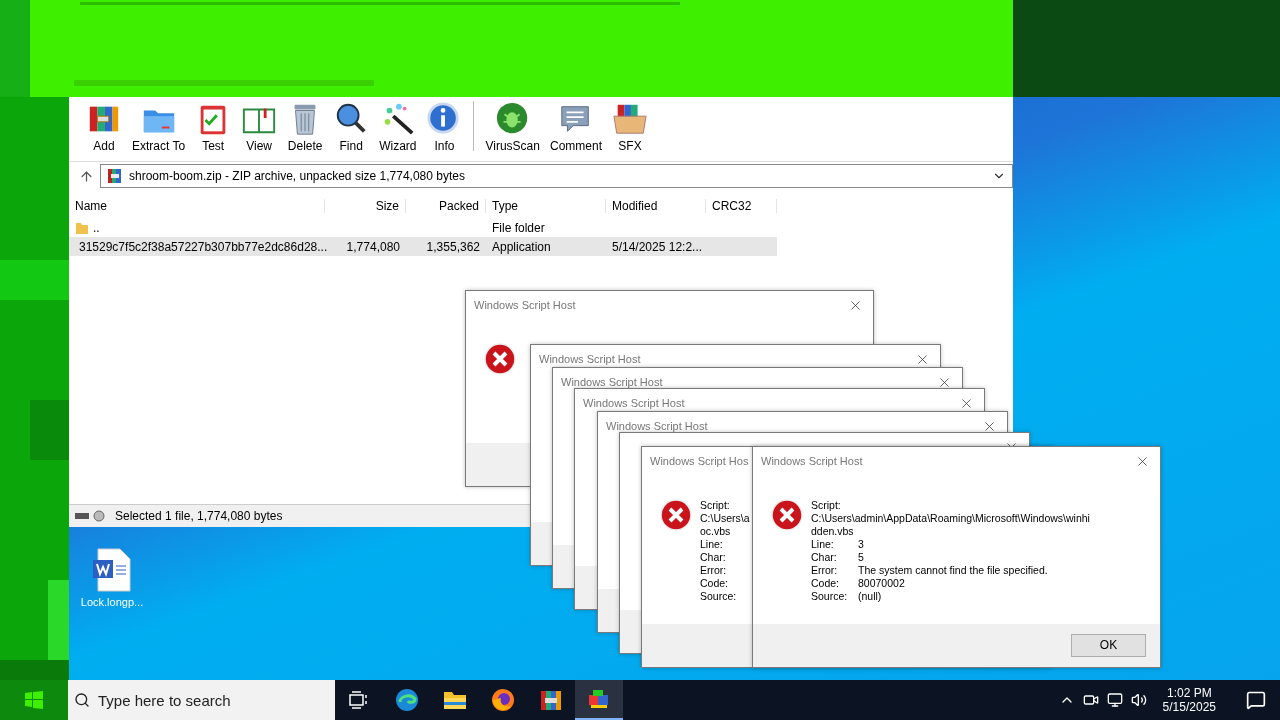 The image size is (1280, 720). Describe the element at coordinates (521, 246) in the screenshot. I see `table-cell-text: Application` at that location.